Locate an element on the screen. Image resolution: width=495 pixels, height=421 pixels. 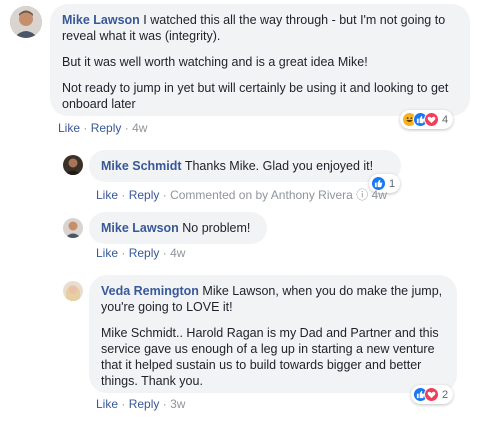
reaction-count: 1 is located at coordinates (392, 183).